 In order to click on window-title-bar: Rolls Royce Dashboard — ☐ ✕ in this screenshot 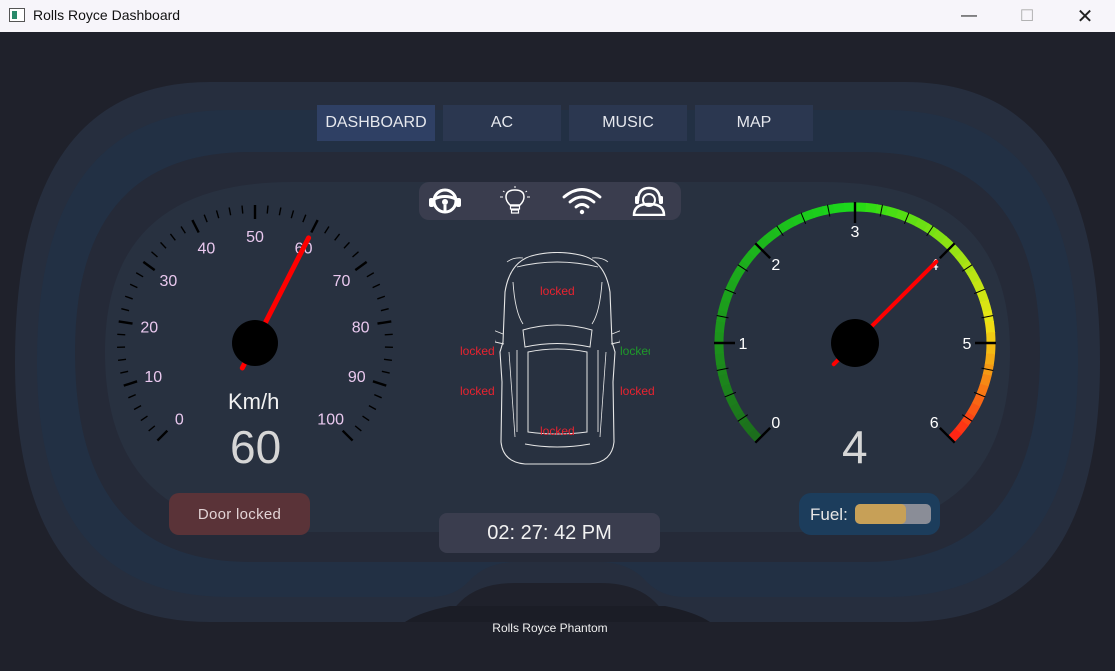, I will do `click(557, 16)`.